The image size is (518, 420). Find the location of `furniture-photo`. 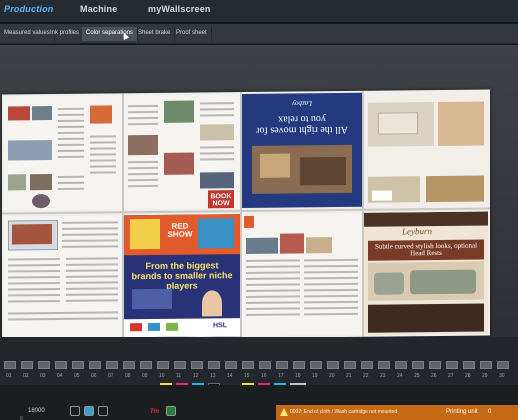

furniture-photo is located at coordinates (455, 189).